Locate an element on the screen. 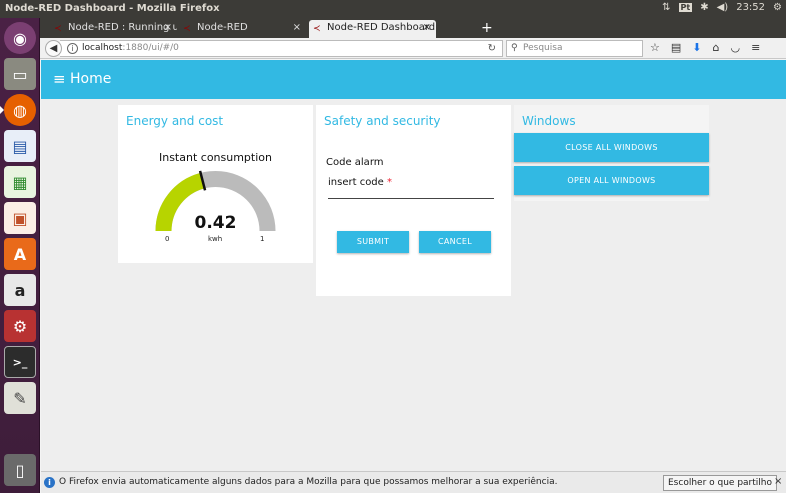 This screenshot has height=493, width=786. back-button: ◀ is located at coordinates (53, 48).